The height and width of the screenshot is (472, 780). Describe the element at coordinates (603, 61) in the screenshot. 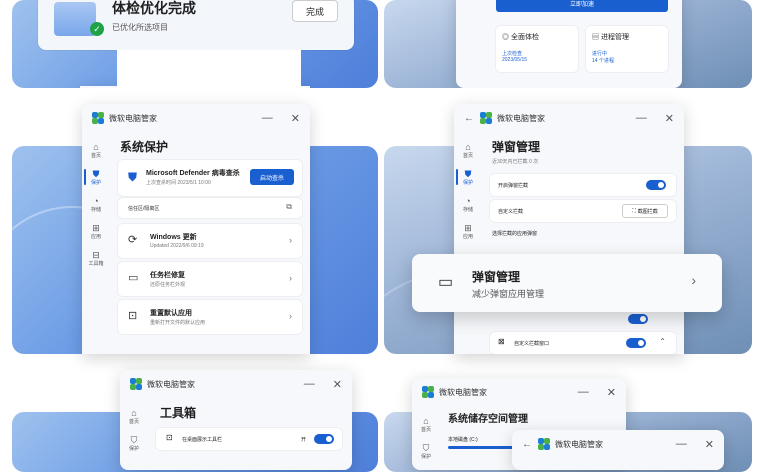

I see `process-count: 14 个进程` at that location.